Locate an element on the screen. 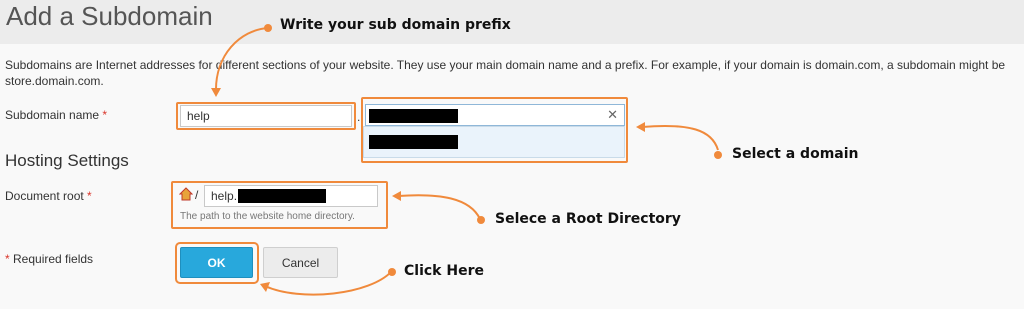 This screenshot has width=1024, height=309. domain-arrowhead is located at coordinates (640, 127).